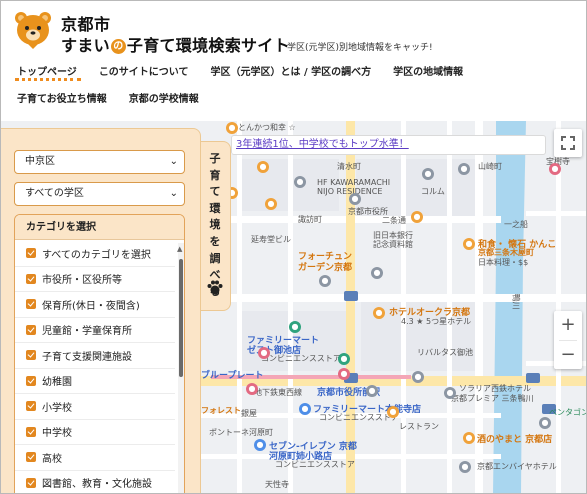 The image size is (587, 494). What do you see at coordinates (85, 45) in the screenshot?
I see `site-title-pre: すまい` at bounding box center [85, 45].